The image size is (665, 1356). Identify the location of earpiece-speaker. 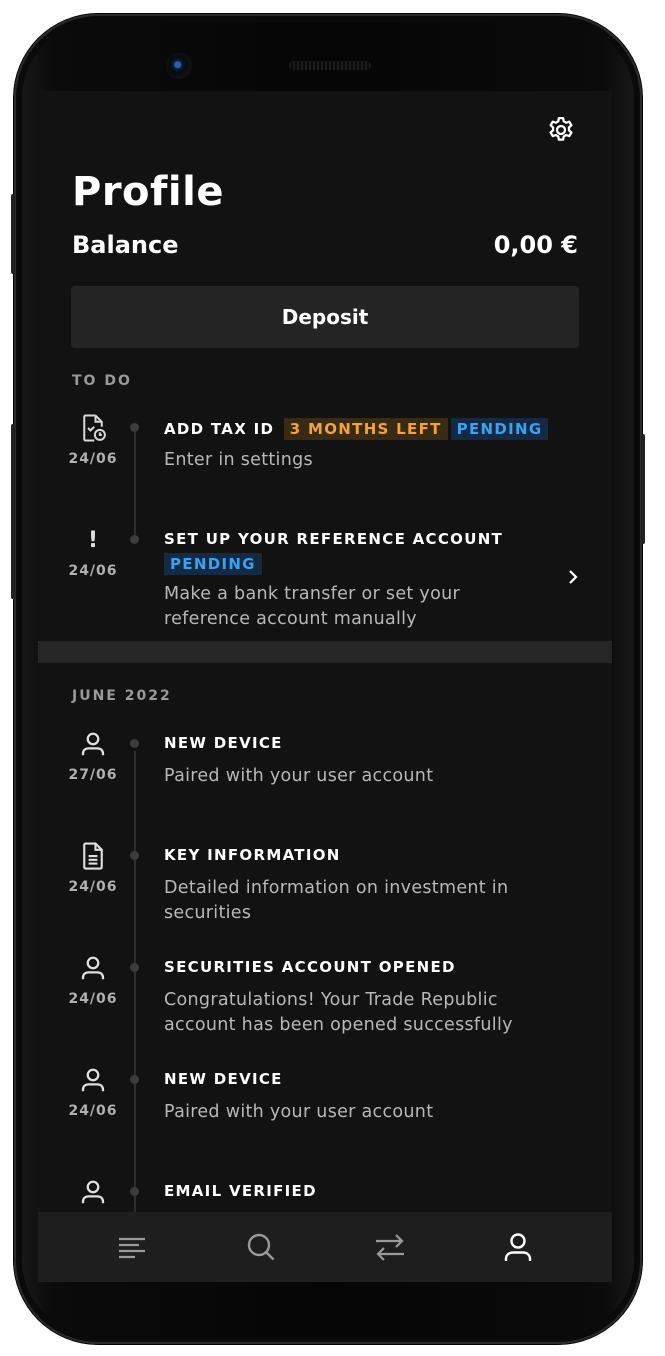
(330, 65).